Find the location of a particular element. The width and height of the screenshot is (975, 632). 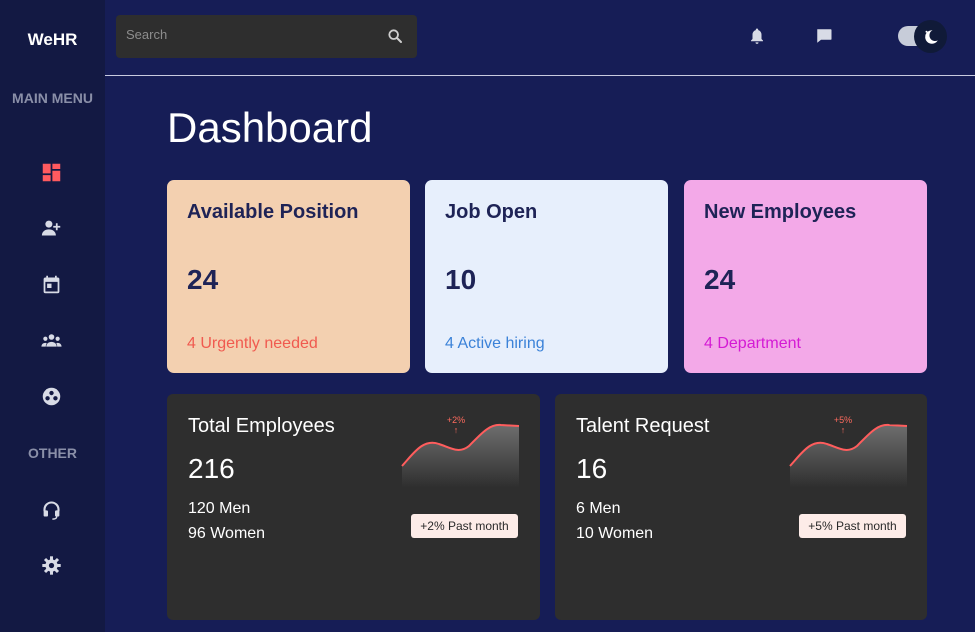

add-user-icon is located at coordinates (51, 228).